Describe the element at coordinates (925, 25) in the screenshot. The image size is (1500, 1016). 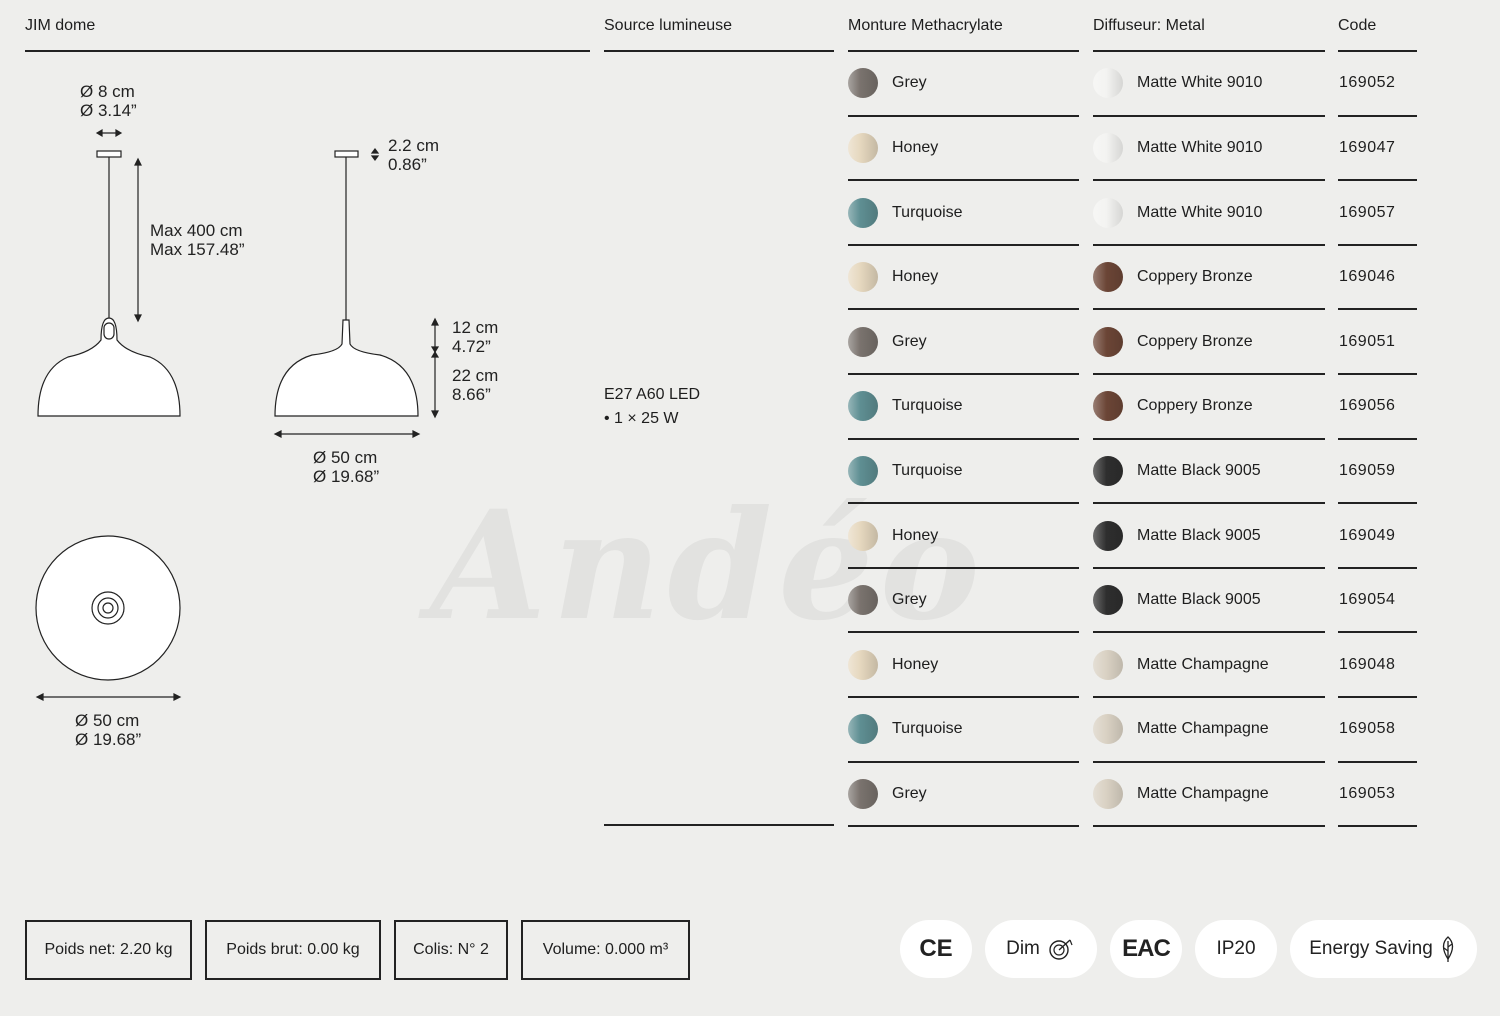
I see `header-monture: Monture Methacrylate` at that location.